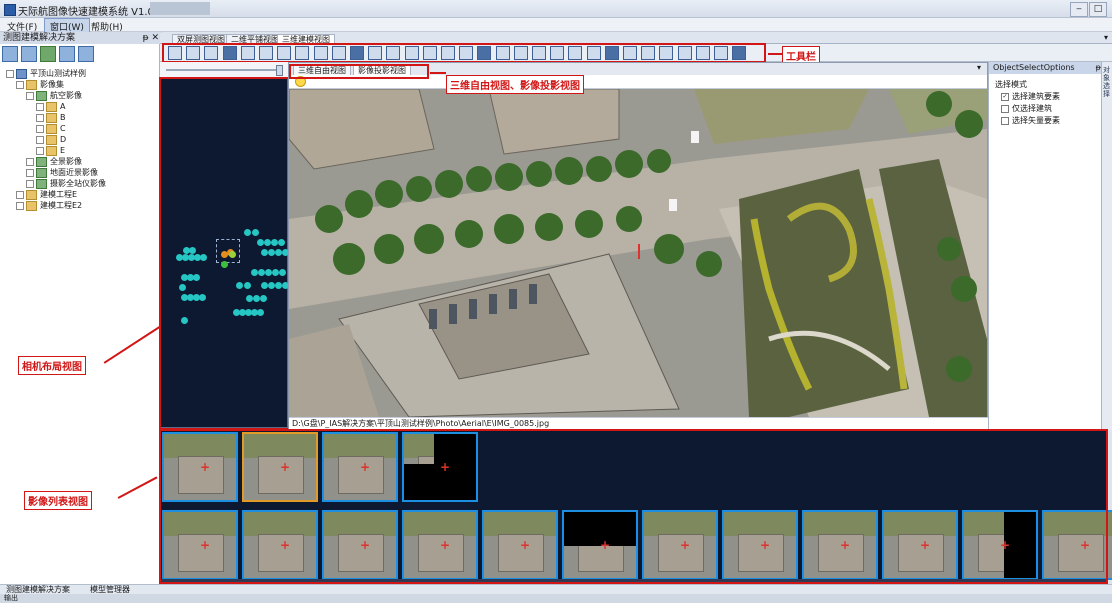 The image size is (1112, 603). I want to click on camera-slider-bar, so click(224, 70).